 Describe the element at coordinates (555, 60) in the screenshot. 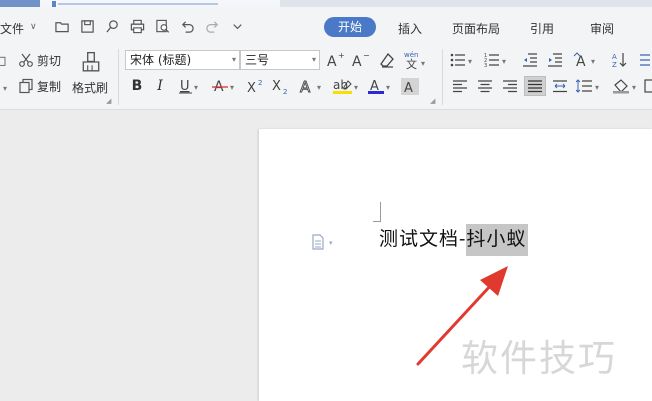

I see `increase-indent-icon` at that location.